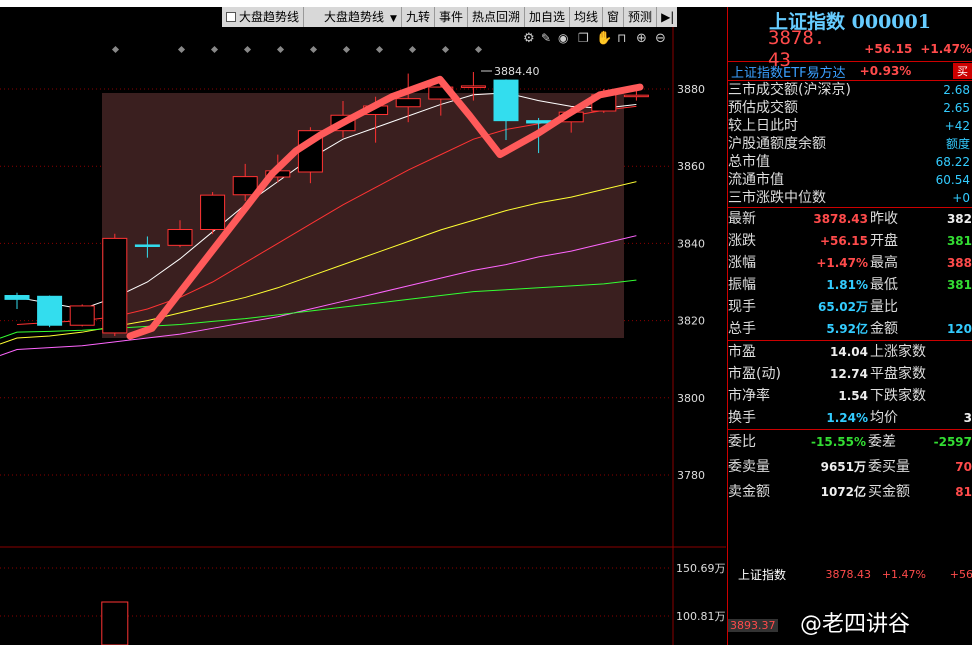 The image size is (972, 645). I want to click on zoom-in-icon: ⊕, so click(641, 38).